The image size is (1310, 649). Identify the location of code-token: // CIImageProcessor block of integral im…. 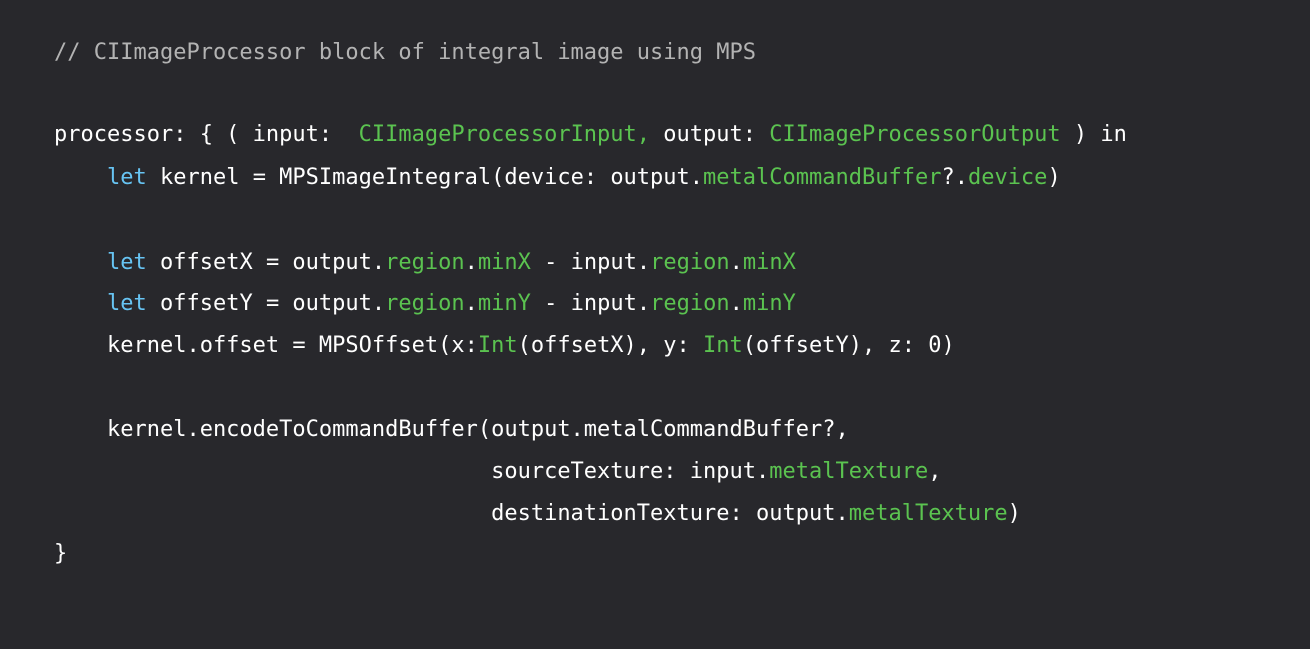
(405, 52).